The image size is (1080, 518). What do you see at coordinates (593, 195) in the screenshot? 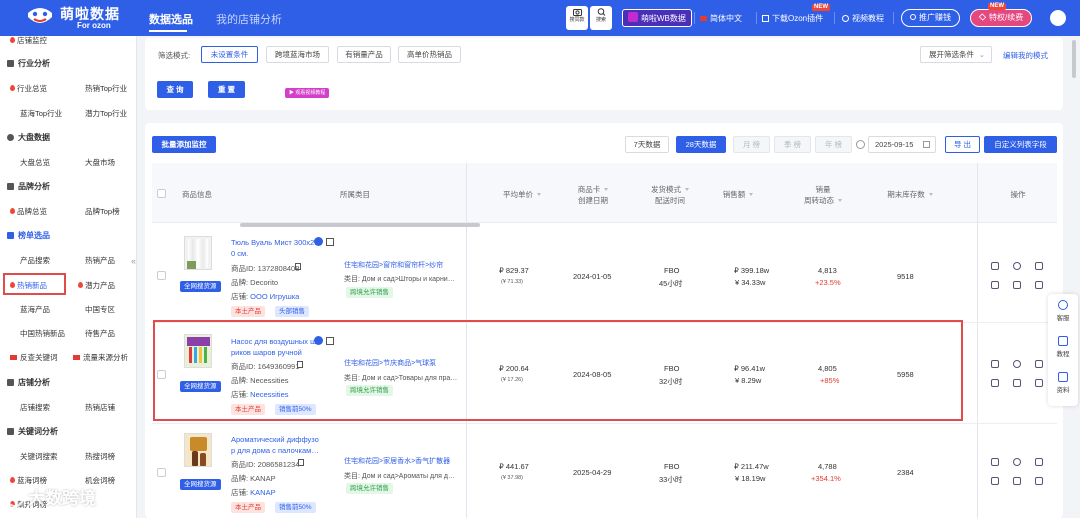
I see `col-created-date: 商品卡 创建日期` at bounding box center [593, 195].